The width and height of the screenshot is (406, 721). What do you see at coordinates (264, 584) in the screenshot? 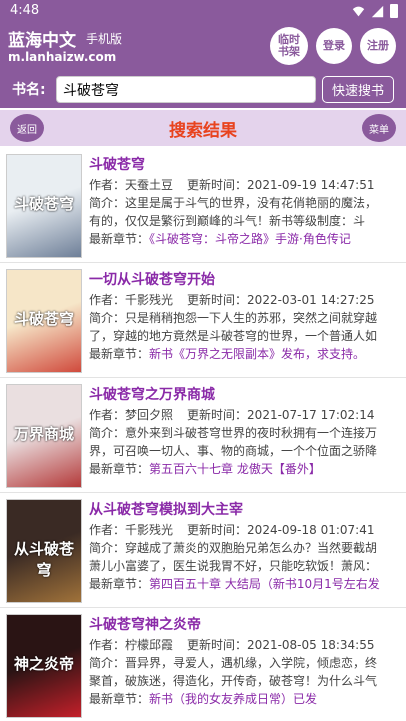
I see `latest-chapter-link: 第四百五十章 大结局（新书10月1号左右发` at bounding box center [264, 584].